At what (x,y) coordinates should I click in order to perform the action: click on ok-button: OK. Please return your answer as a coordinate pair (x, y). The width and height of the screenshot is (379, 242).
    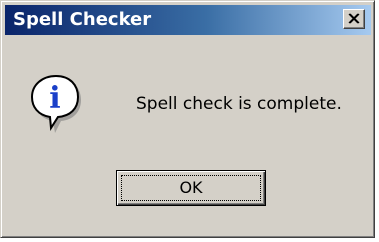
    Looking at the image, I should click on (191, 188).